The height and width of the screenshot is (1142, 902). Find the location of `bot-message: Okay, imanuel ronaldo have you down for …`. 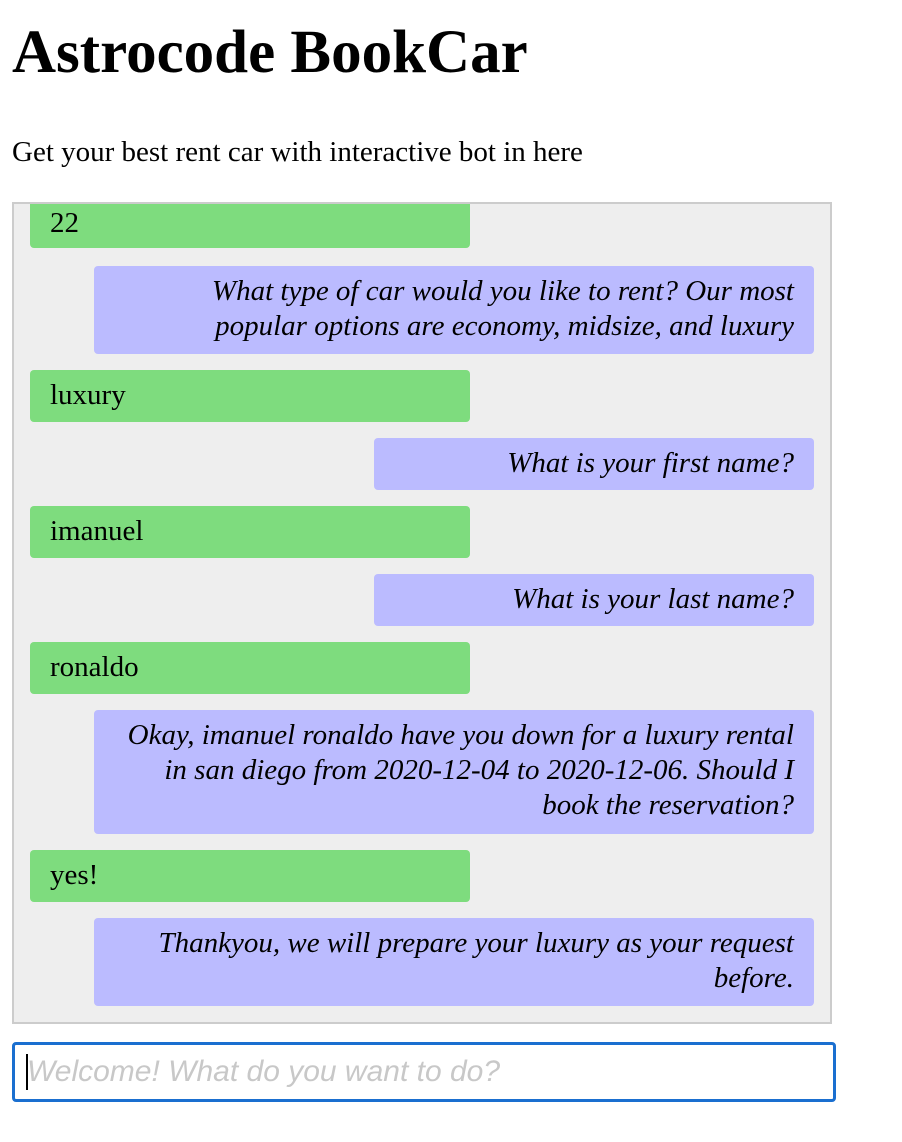

bot-message: Okay, imanuel ronaldo have you down for … is located at coordinates (454, 772).